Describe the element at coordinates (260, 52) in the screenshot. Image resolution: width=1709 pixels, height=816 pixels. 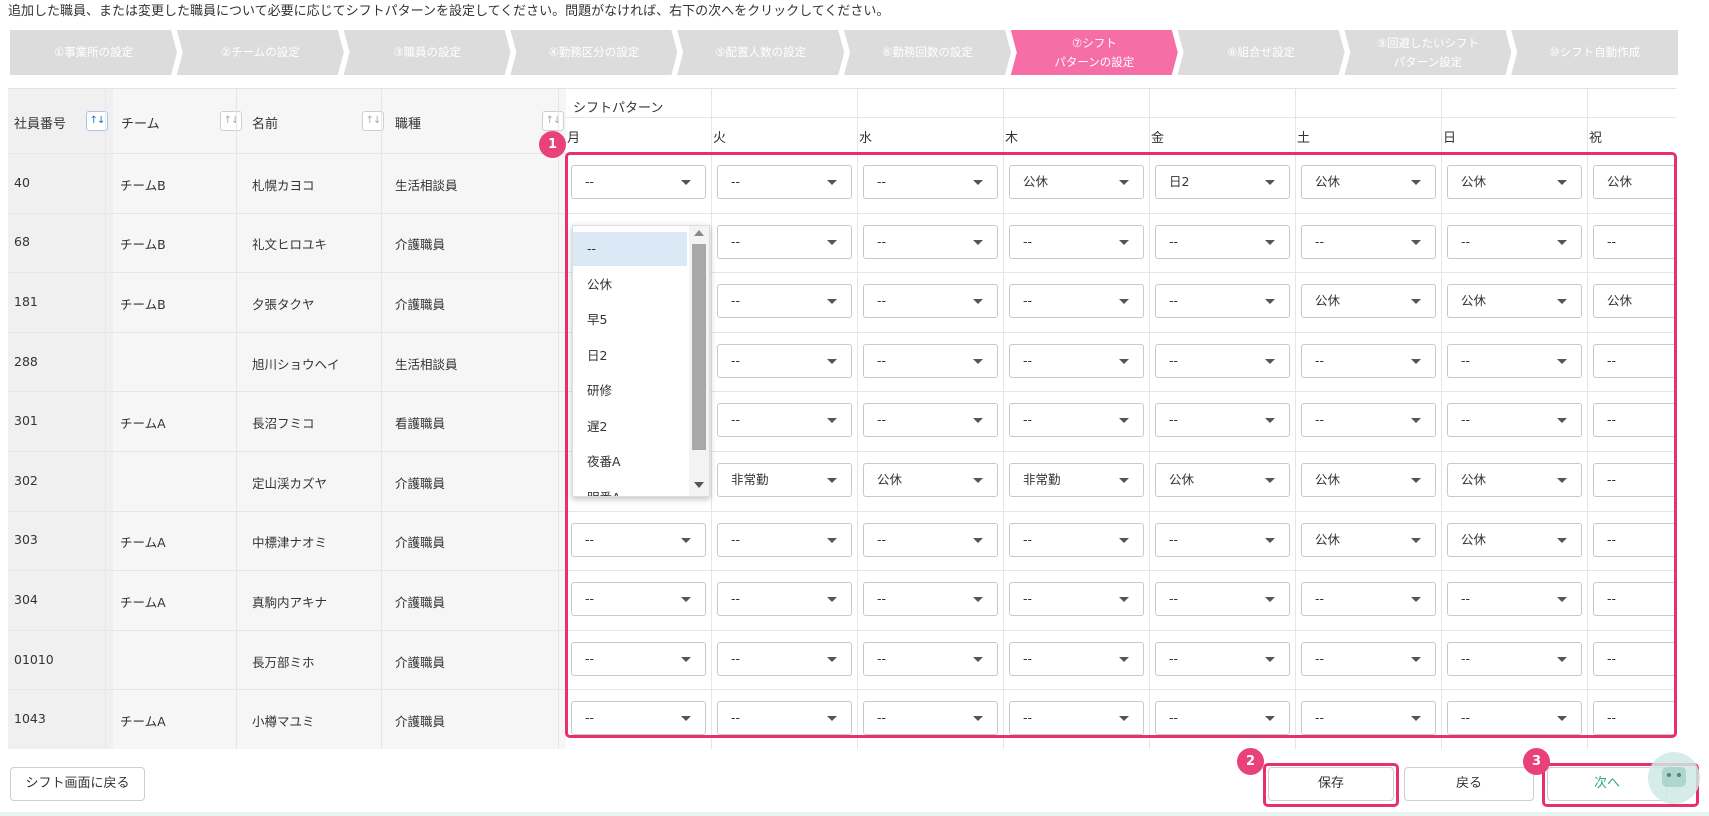
I see `step-2: ②チームの設定` at that location.